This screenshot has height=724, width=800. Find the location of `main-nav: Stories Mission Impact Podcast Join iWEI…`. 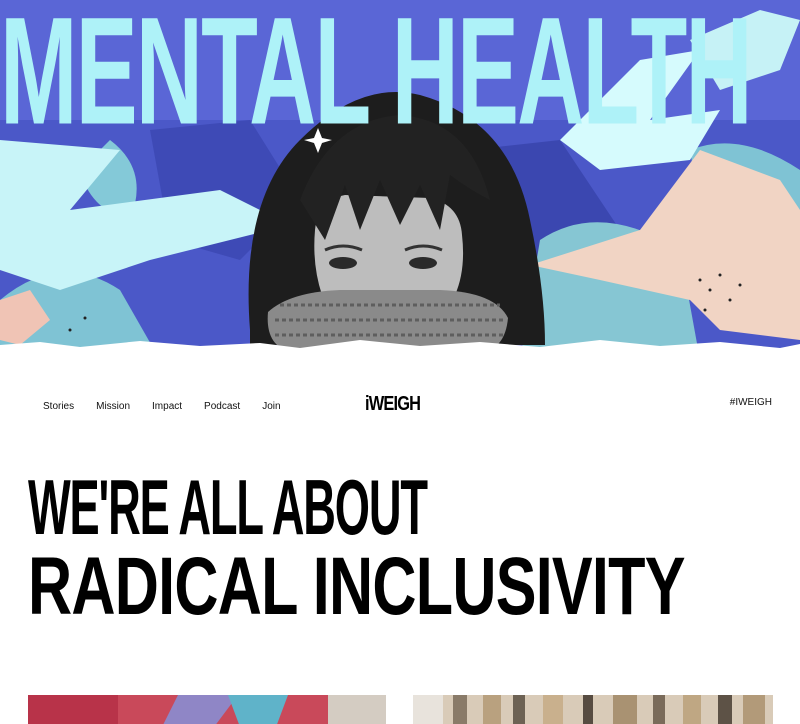

main-nav: Stories Mission Impact Podcast Join iWEI… is located at coordinates (400, 407).